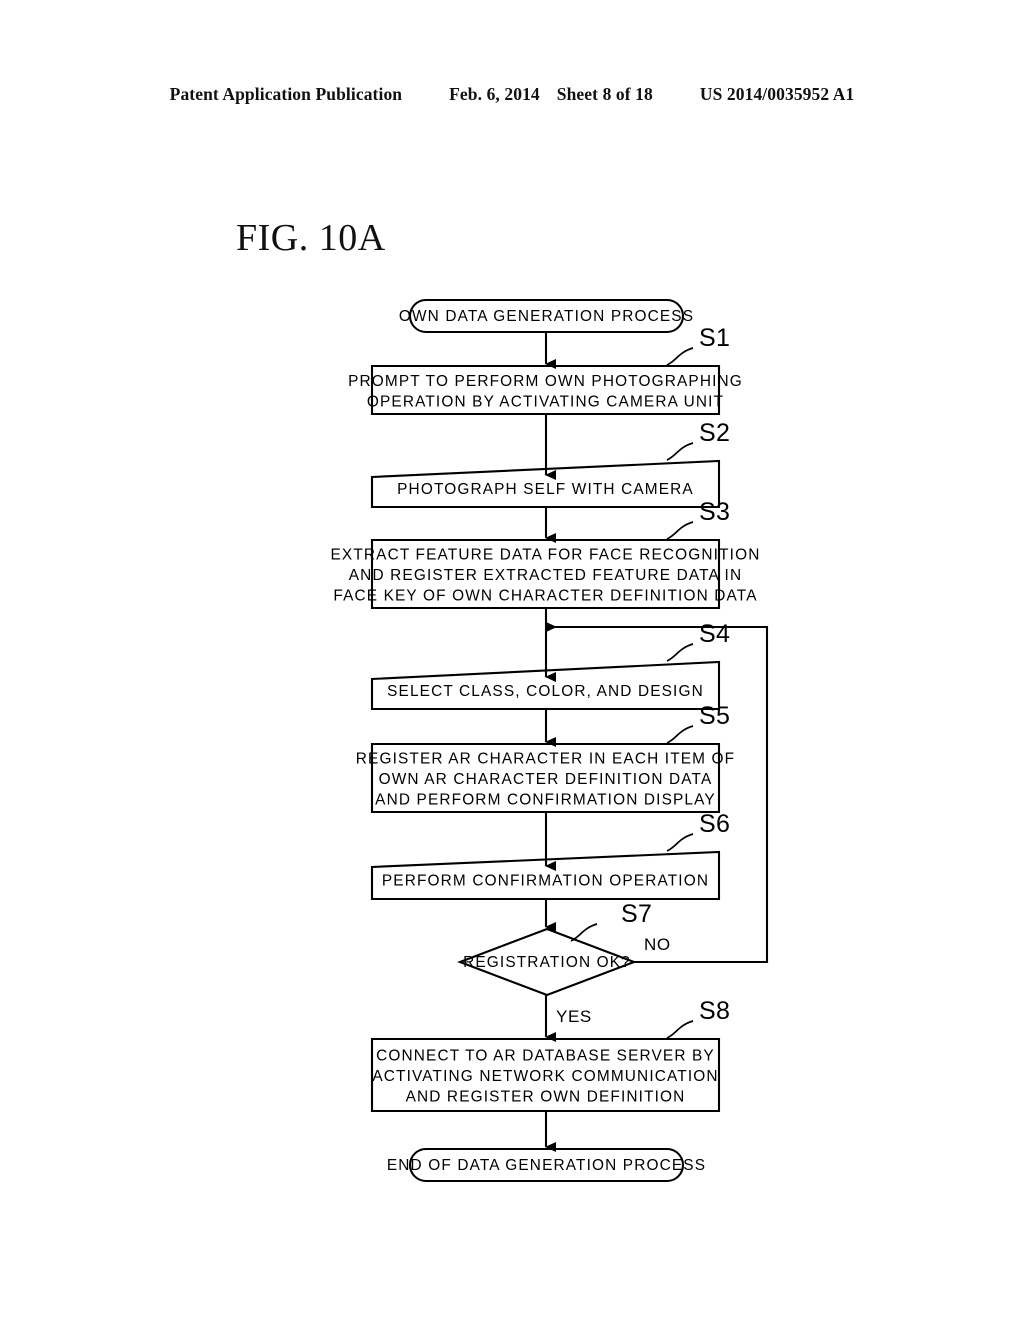  What do you see at coordinates (545, 691) in the screenshot?
I see `flow-s4-line: SELECT CLASS, COLOR, AND DESIGN` at bounding box center [545, 691].